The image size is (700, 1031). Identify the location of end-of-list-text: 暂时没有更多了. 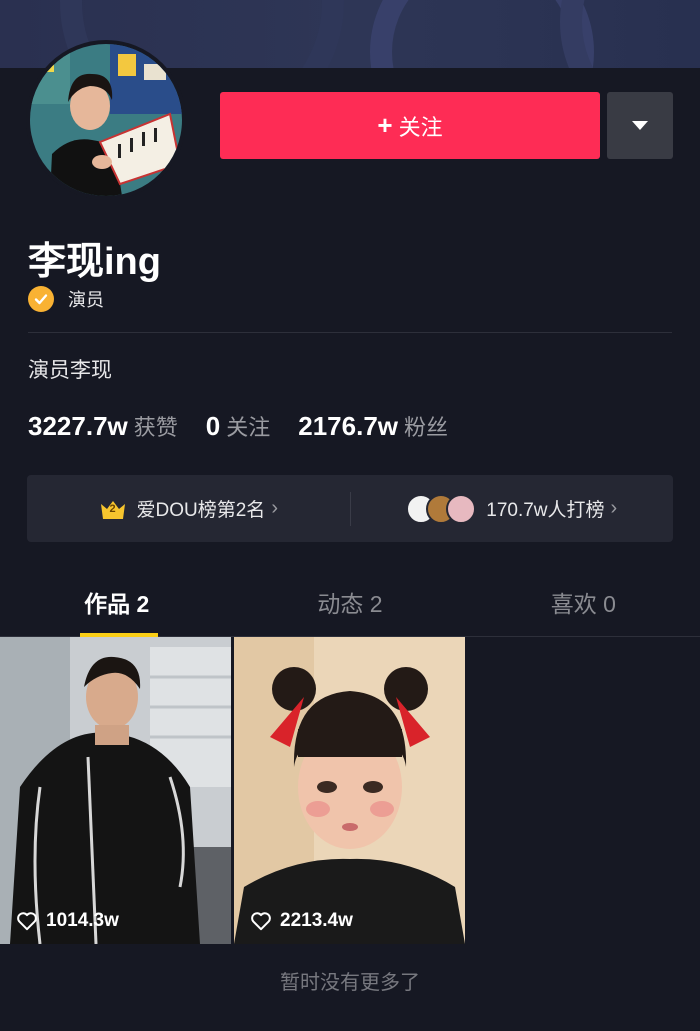
(350, 983).